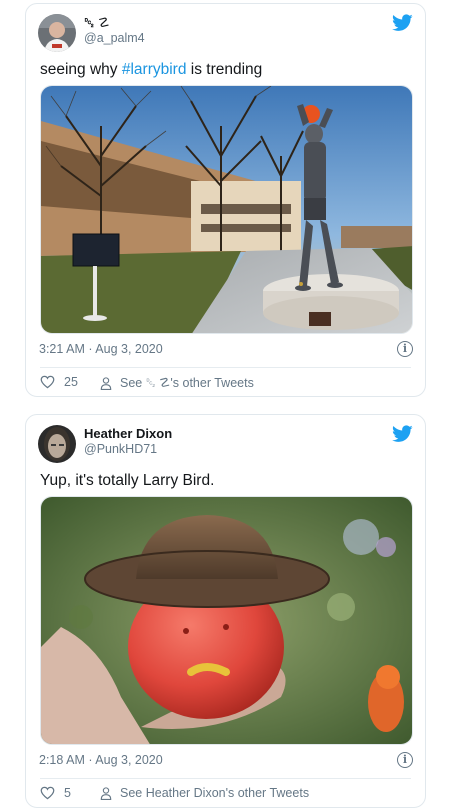 Image resolution: width=452 pixels, height=812 pixels. I want to click on tweet-text: seeing why #larrybird is trending, so click(151, 70).